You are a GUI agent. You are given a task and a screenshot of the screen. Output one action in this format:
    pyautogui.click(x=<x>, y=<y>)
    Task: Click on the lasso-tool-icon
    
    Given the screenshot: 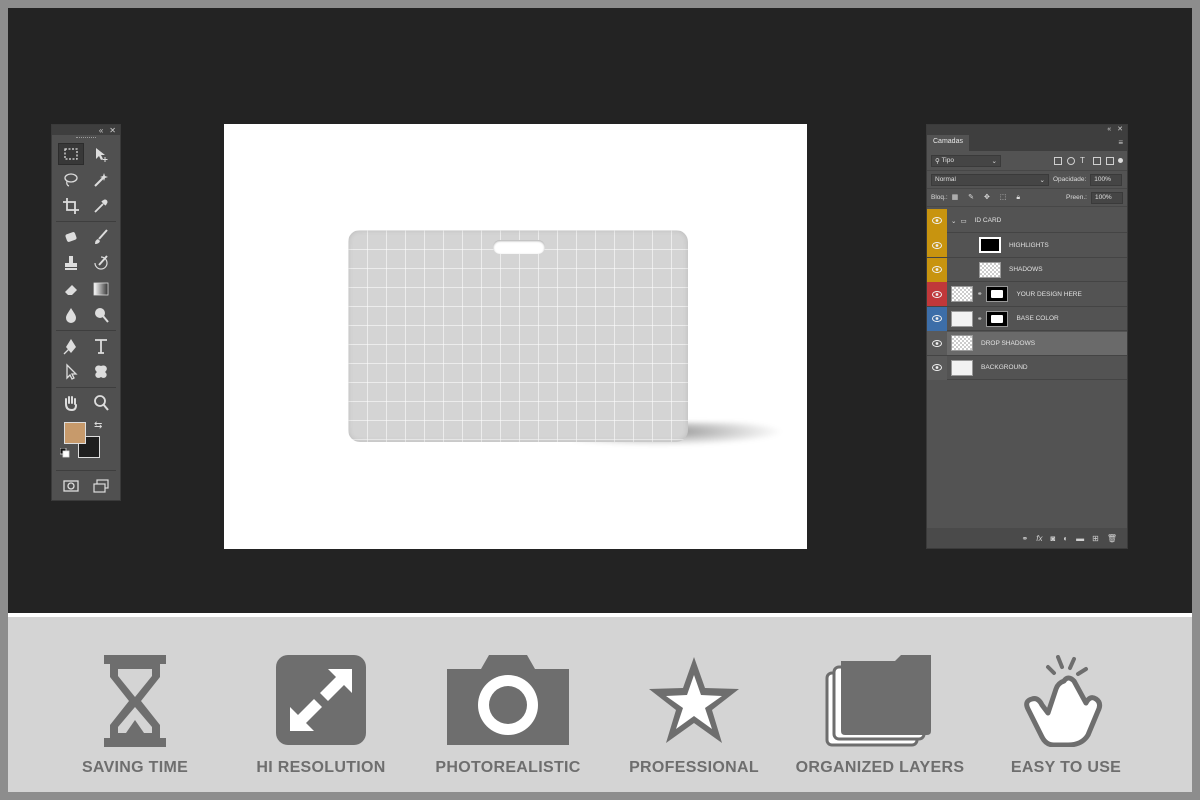 What is the action you would take?
    pyautogui.click(x=71, y=180)
    